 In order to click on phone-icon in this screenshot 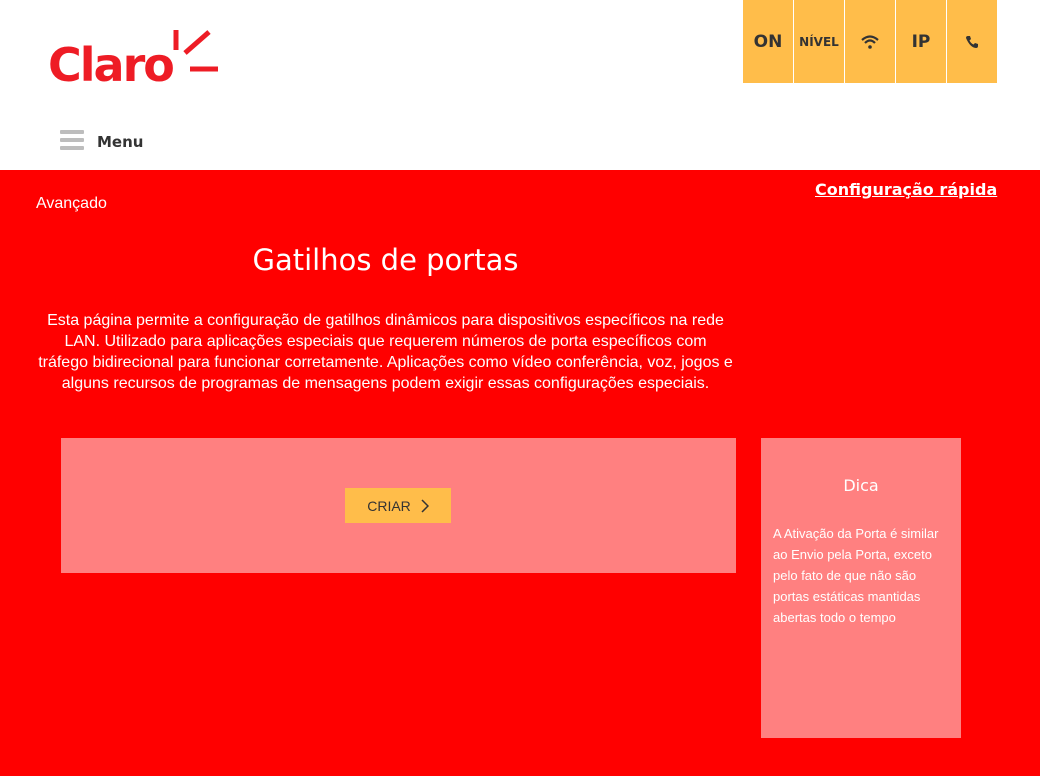, I will do `click(972, 41)`.